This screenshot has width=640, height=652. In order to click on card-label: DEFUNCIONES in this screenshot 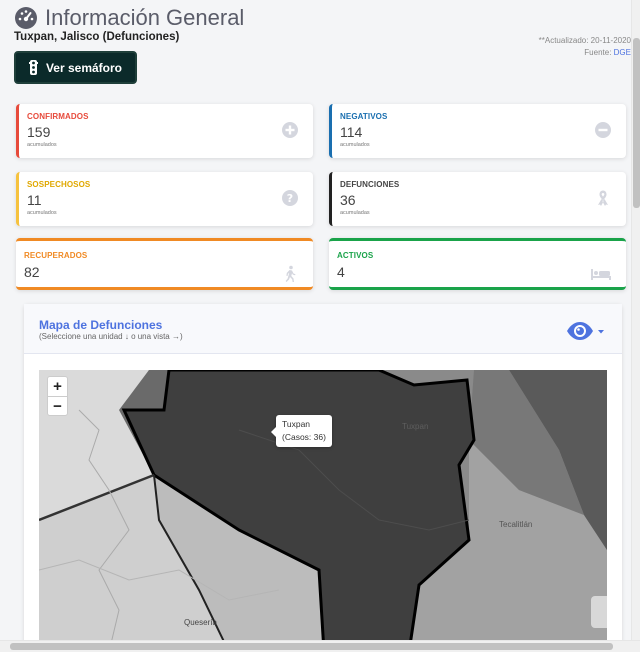, I will do `click(370, 184)`.